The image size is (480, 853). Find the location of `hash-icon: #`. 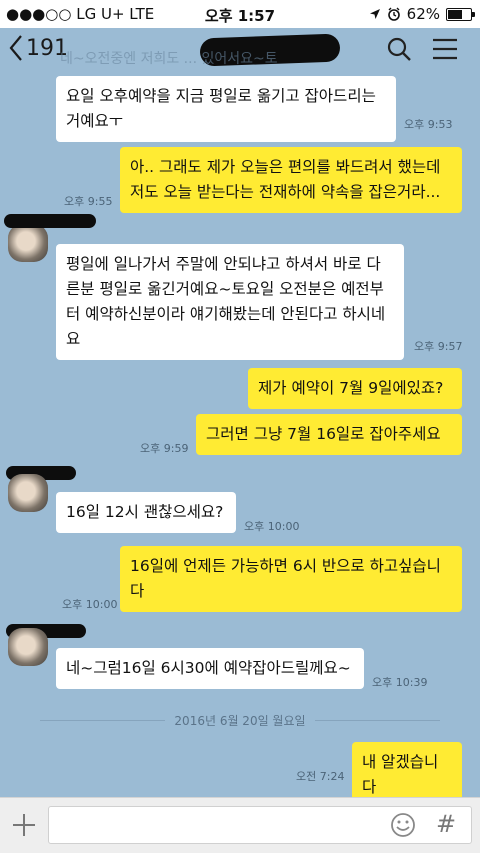

hash-icon: # is located at coordinates (446, 824).